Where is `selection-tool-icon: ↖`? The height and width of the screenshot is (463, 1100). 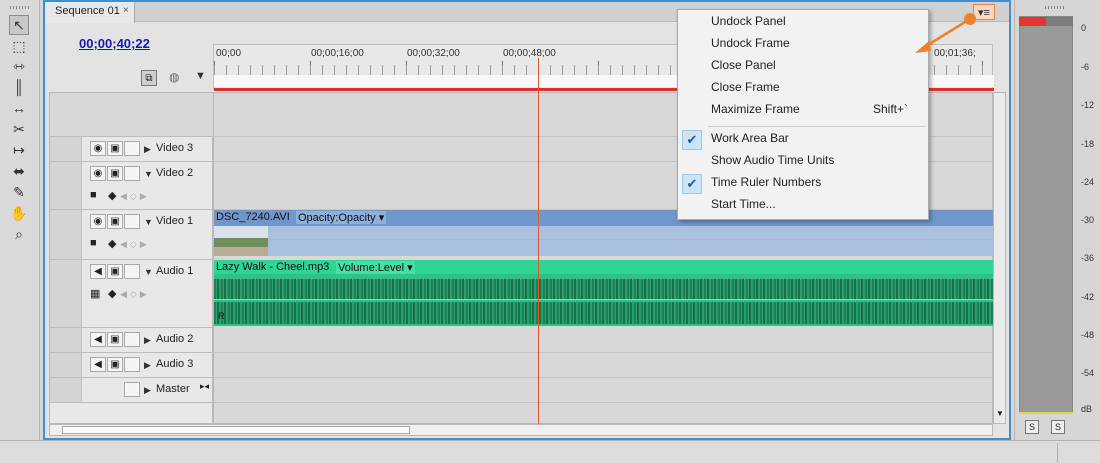 selection-tool-icon: ↖ is located at coordinates (19, 25).